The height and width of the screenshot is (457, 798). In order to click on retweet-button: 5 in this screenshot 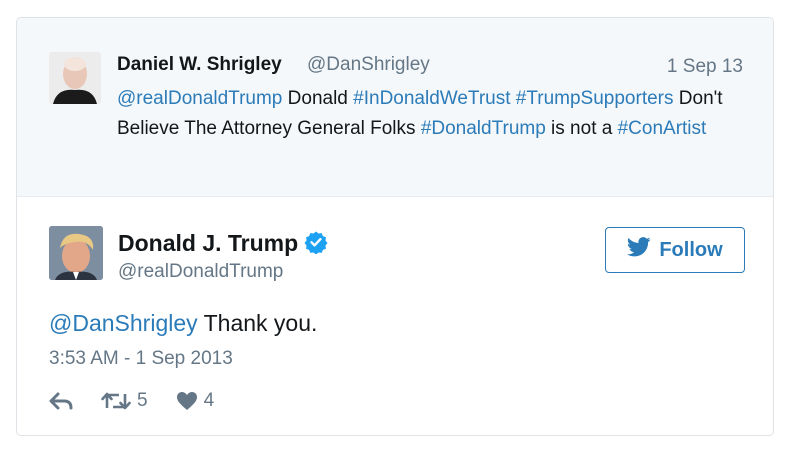, I will do `click(124, 401)`.